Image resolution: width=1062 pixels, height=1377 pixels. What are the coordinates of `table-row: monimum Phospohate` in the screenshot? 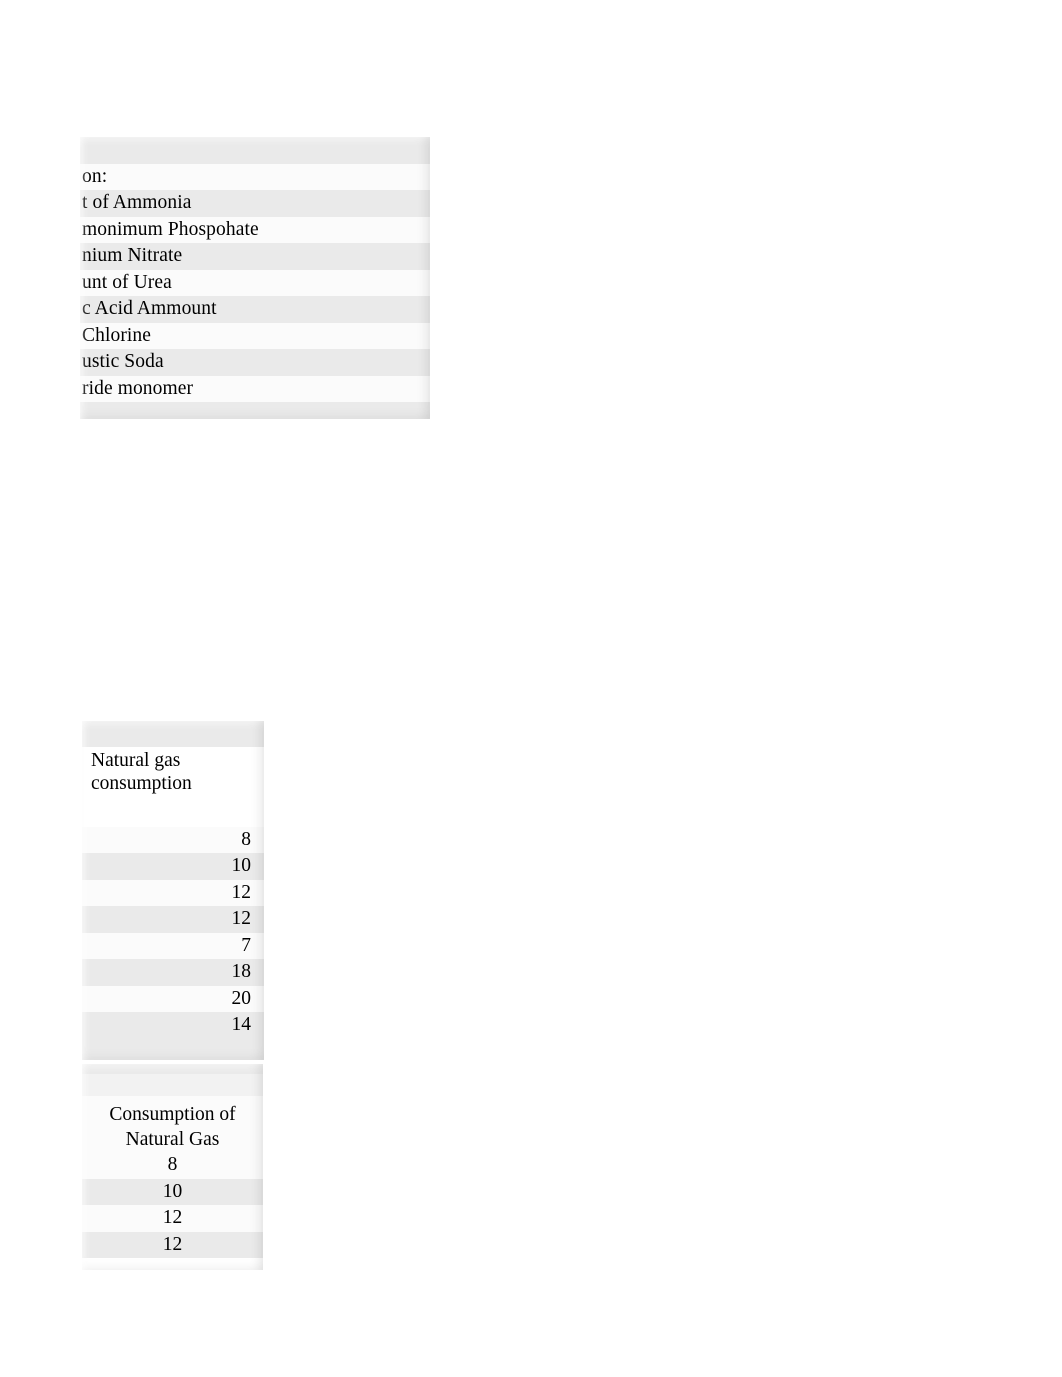 It's located at (255, 229).